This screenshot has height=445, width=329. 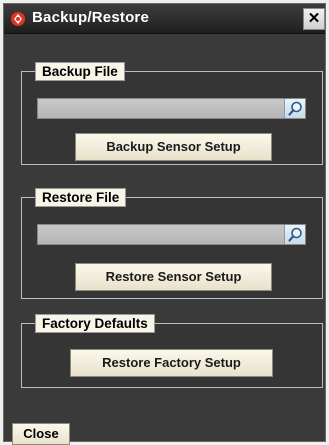 What do you see at coordinates (173, 147) in the screenshot?
I see `backup-sensor-setup-button: Backup Sensor Setup` at bounding box center [173, 147].